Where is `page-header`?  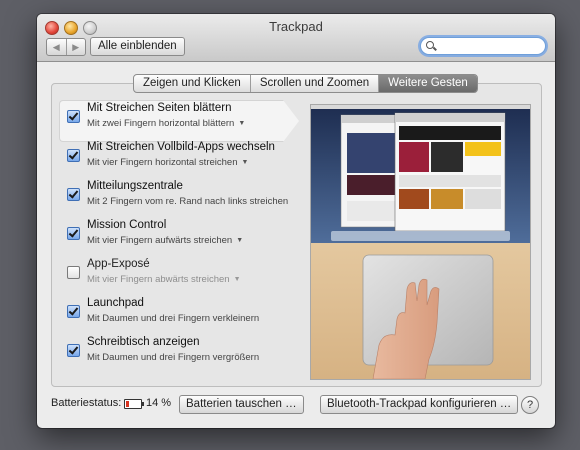
page-header is located at coordinates (450, 133).